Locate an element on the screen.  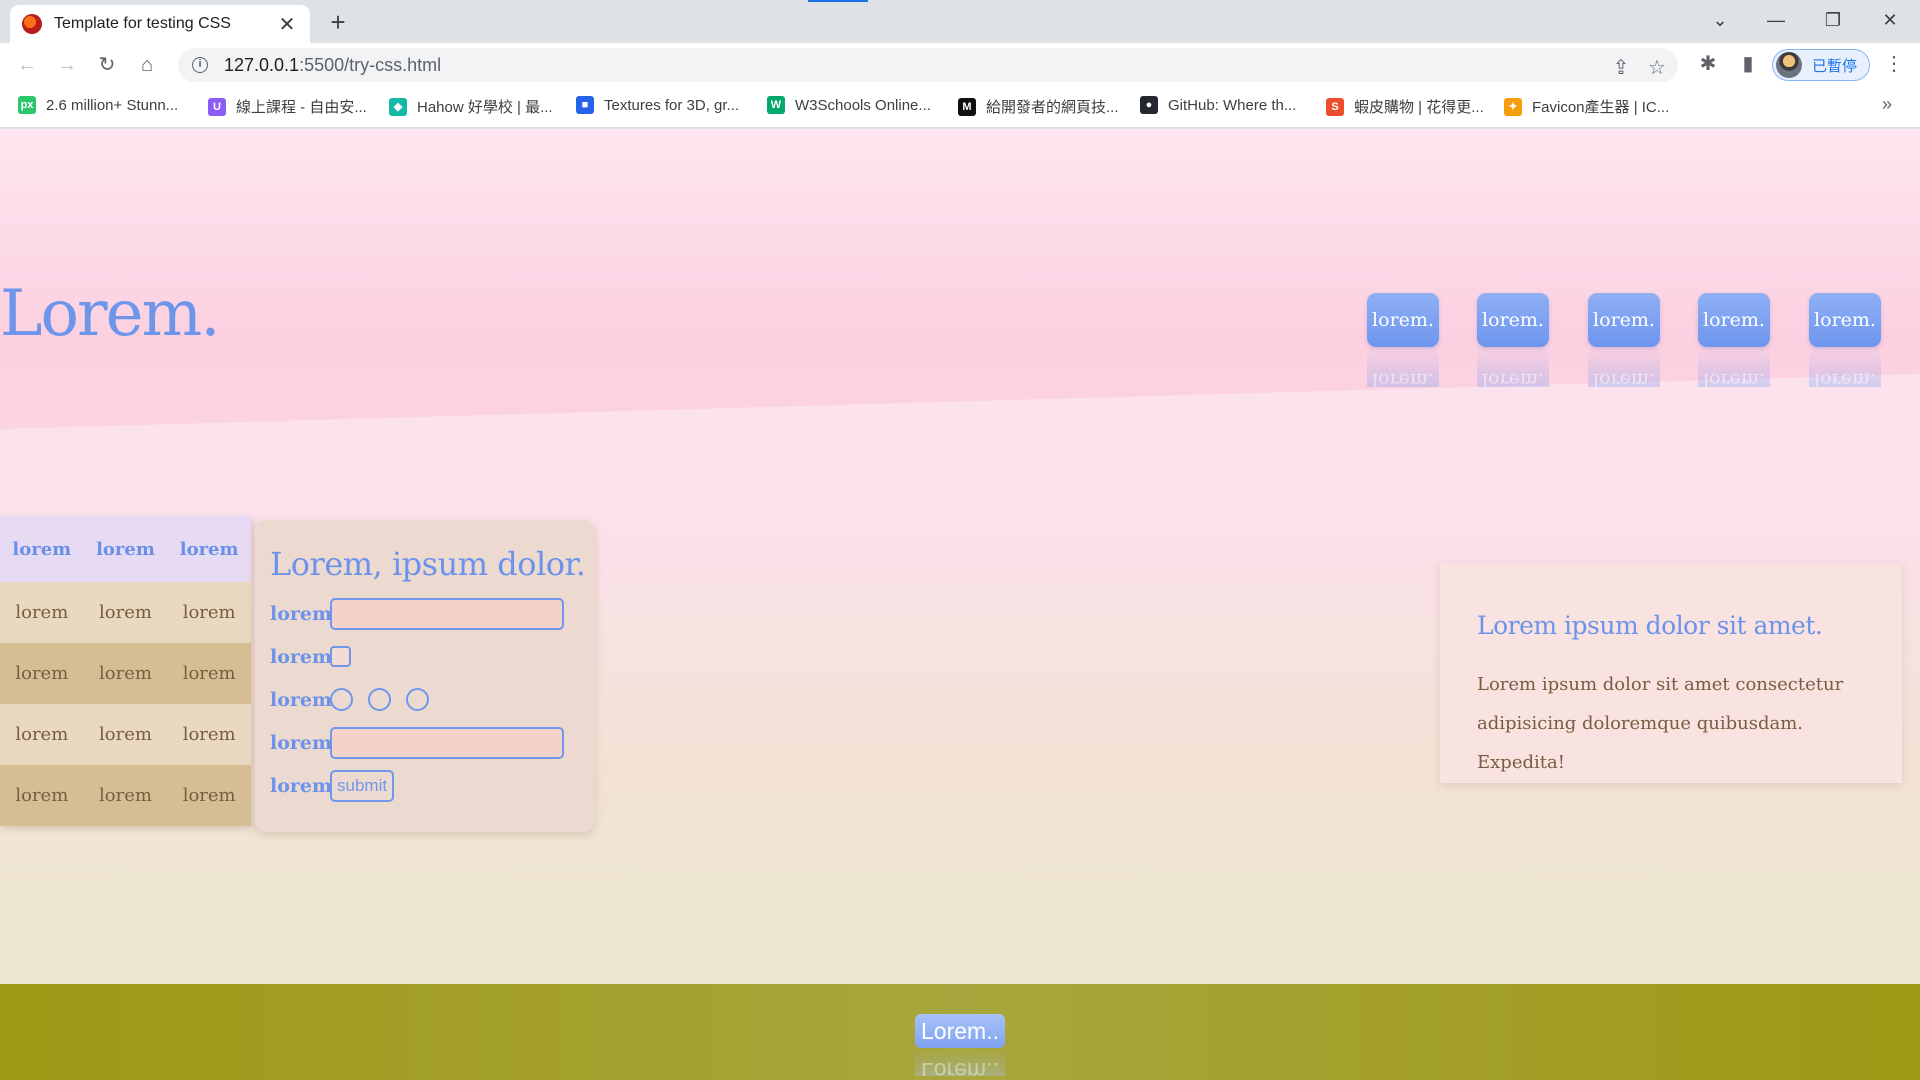
hahow-icon: ◆ is located at coordinates (398, 106).